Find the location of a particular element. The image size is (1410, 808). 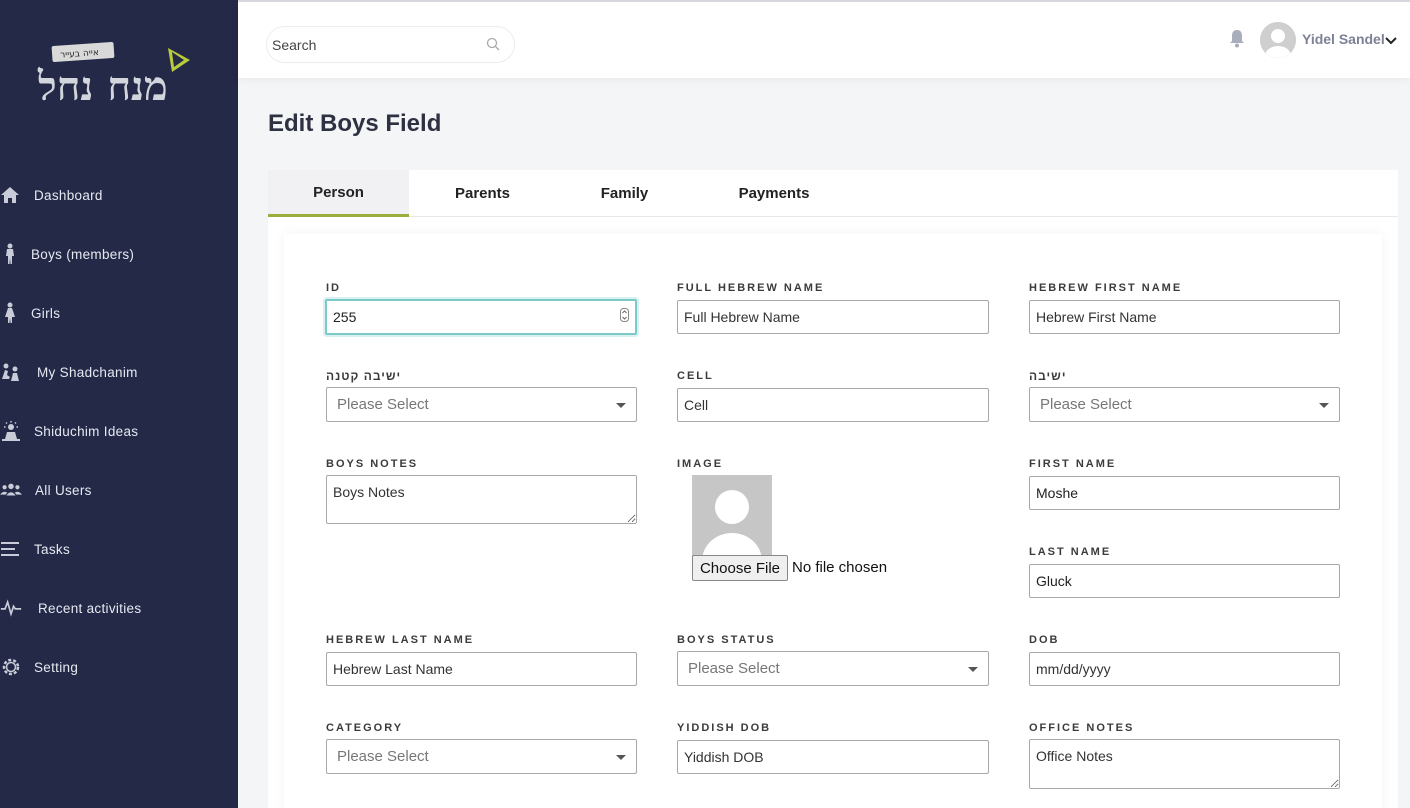

yeshiva-ketana-select: Please Select is located at coordinates (481, 404).